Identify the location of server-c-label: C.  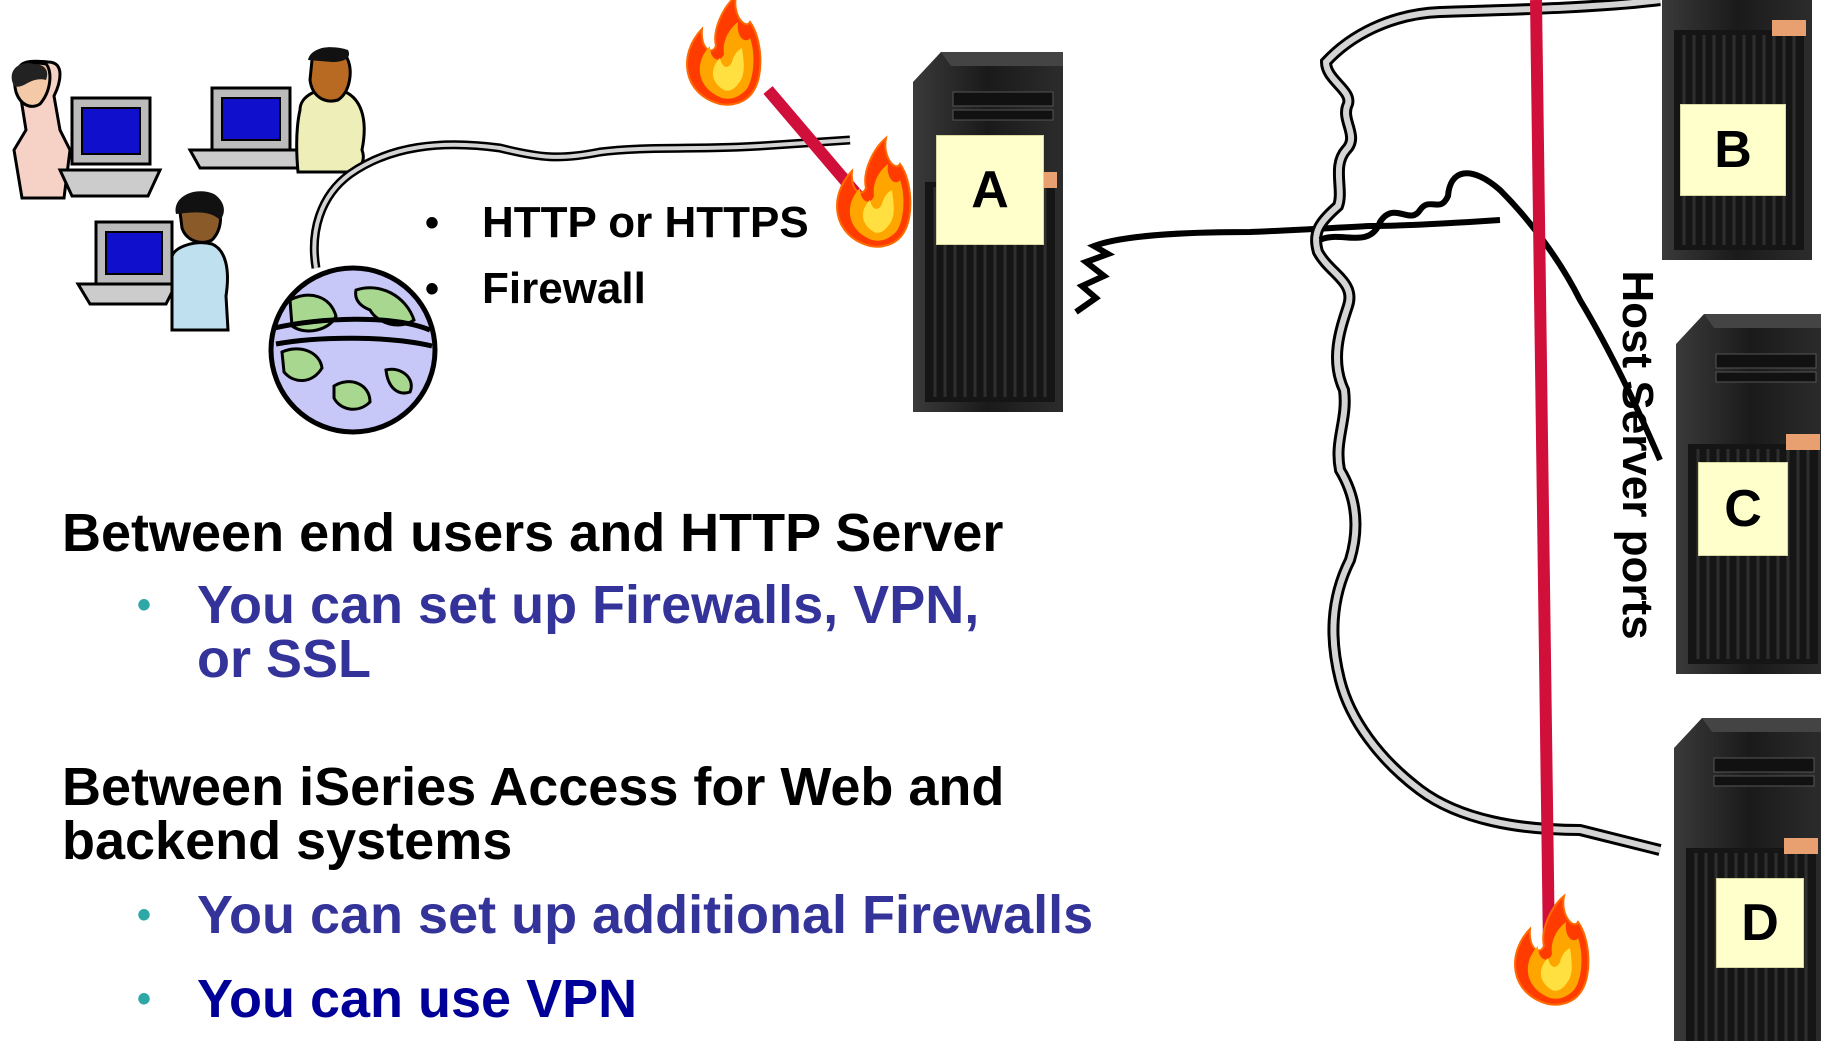
(1743, 509).